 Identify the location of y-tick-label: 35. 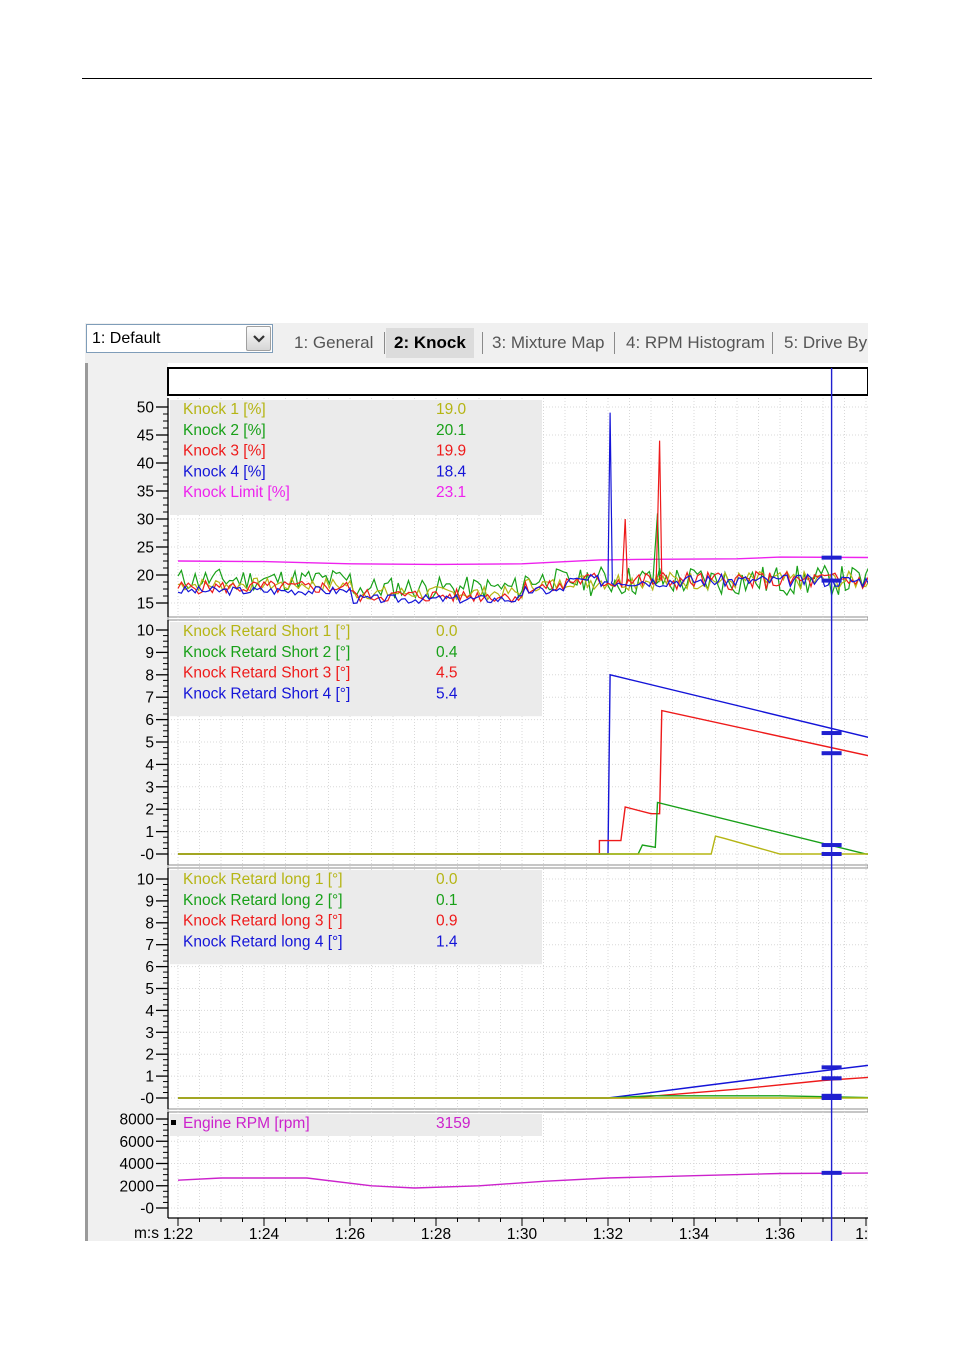
(145, 492).